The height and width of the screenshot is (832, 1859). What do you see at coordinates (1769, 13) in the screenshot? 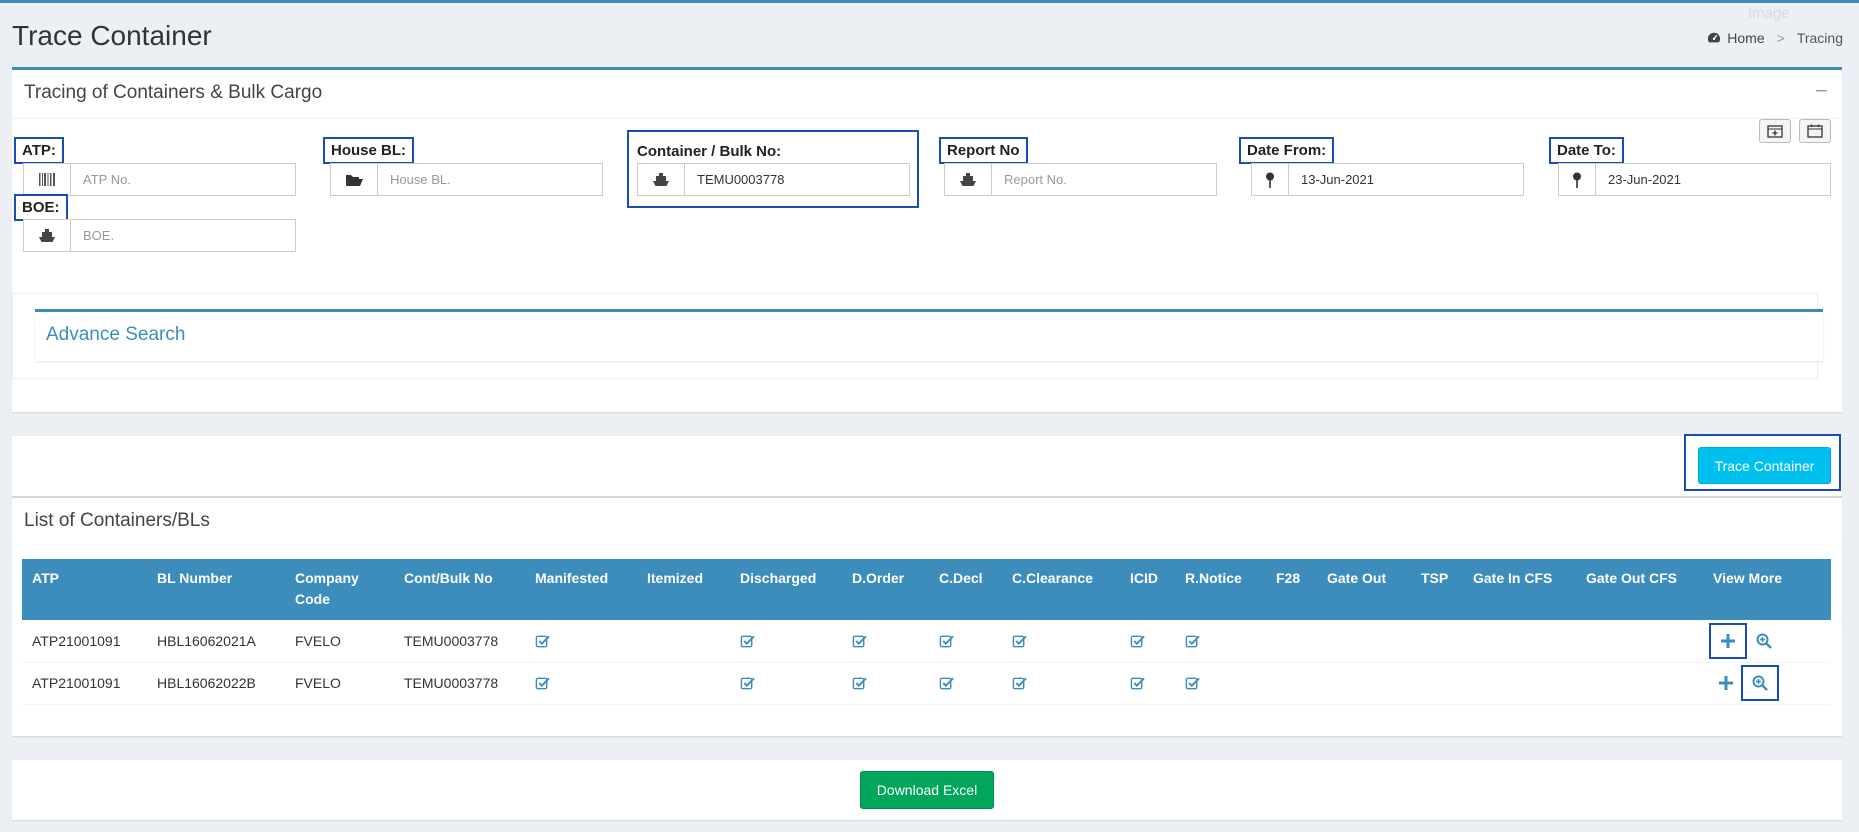
I see `faint-image-label: Image` at bounding box center [1769, 13].